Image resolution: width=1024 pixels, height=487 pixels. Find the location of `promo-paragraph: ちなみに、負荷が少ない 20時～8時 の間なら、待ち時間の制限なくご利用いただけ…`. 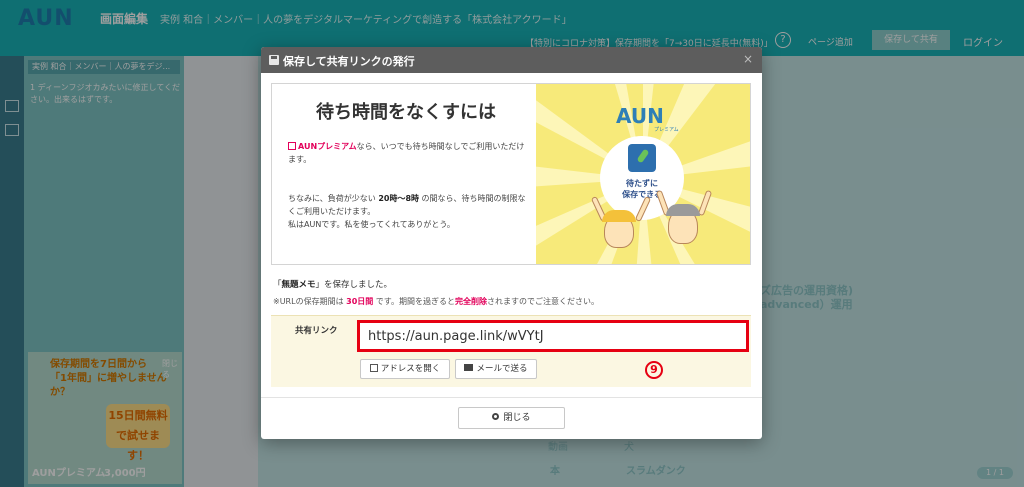

promo-paragraph: ちなみに、負荷が少ない 20時～8時 の間なら、待ち時間の制限なくご利用いただけ… is located at coordinates (407, 211).